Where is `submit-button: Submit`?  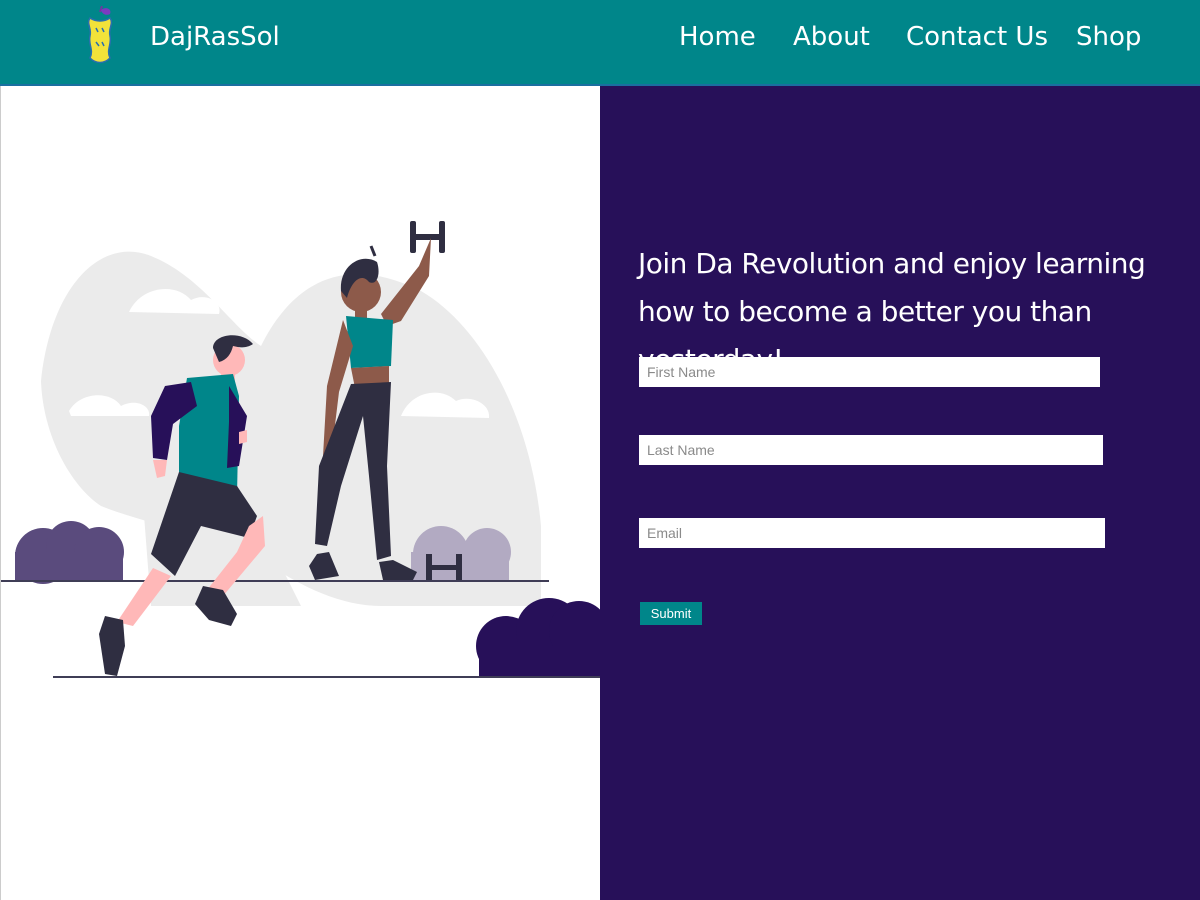 submit-button: Submit is located at coordinates (671, 613).